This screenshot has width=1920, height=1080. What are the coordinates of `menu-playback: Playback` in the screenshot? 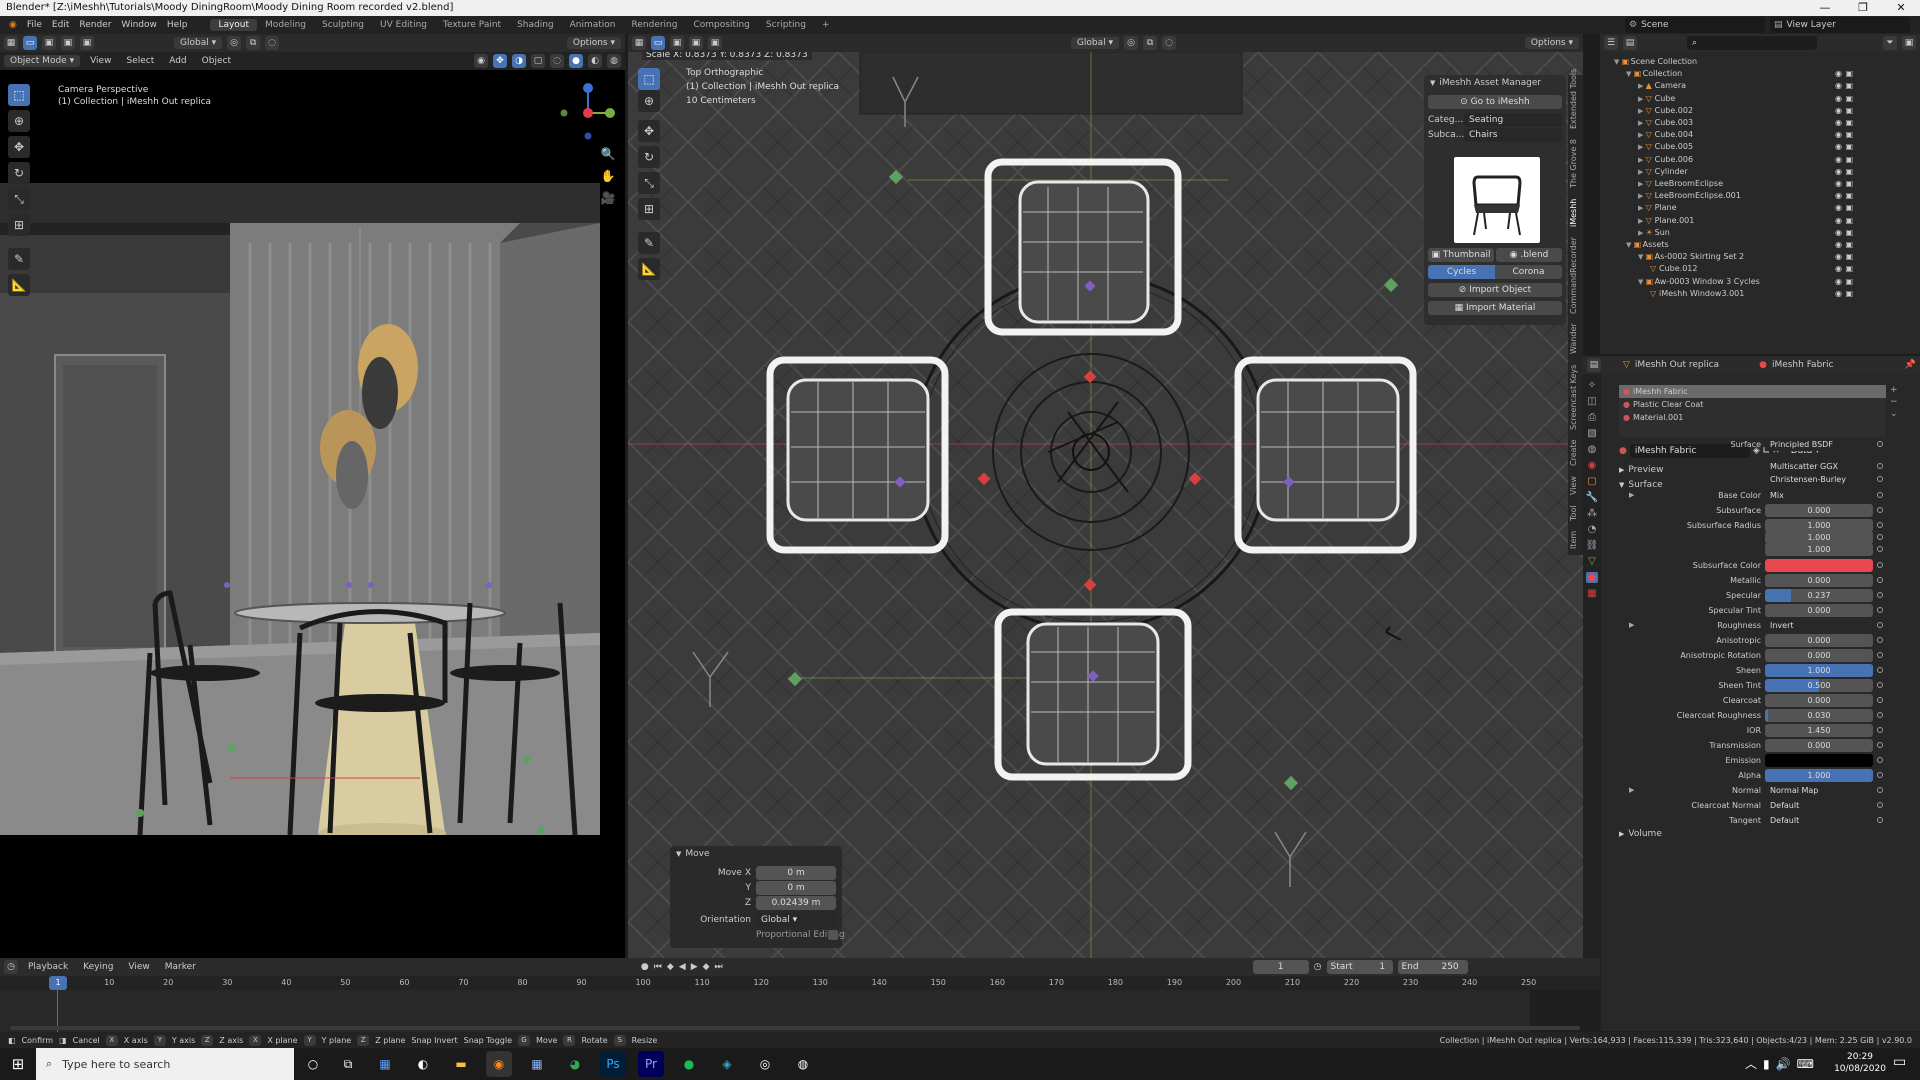 It's located at (48, 967).